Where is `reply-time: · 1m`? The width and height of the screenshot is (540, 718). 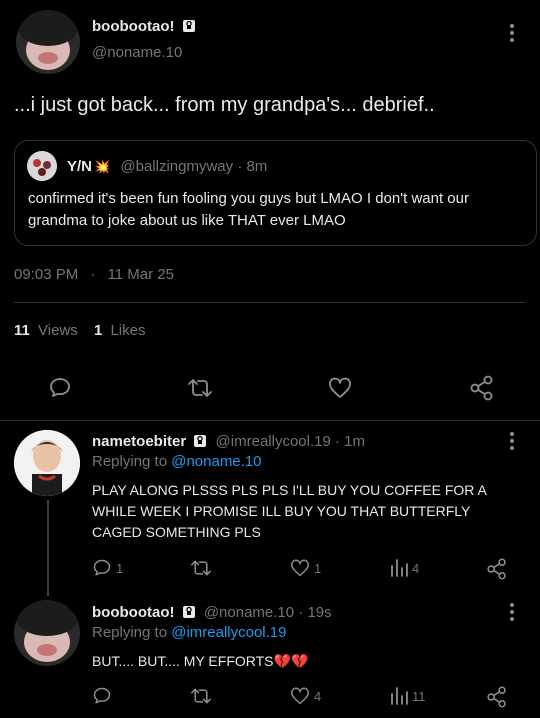 reply-time: · 1m is located at coordinates (350, 441).